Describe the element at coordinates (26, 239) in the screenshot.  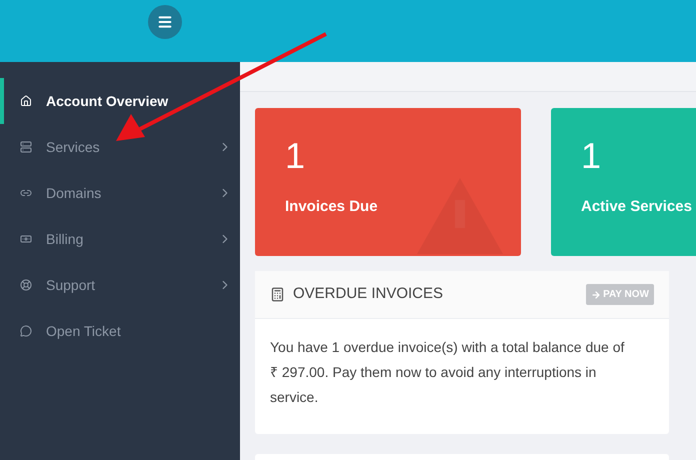
I see `banknote-icon` at that location.